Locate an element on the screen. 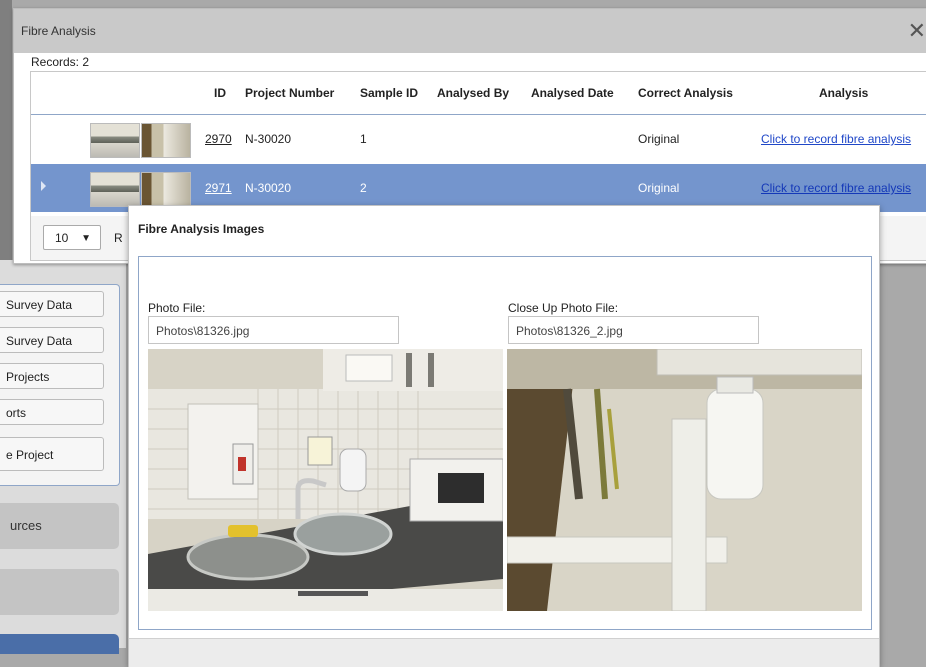  records-count: Records: 2 is located at coordinates (60, 62).